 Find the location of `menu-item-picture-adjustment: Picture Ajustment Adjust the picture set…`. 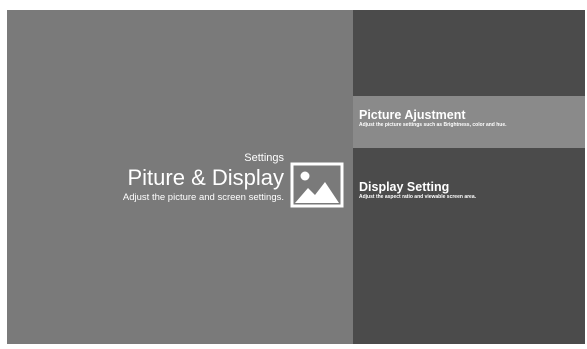

menu-item-picture-adjustment: Picture Ajustment Adjust the picture set… is located at coordinates (469, 122).